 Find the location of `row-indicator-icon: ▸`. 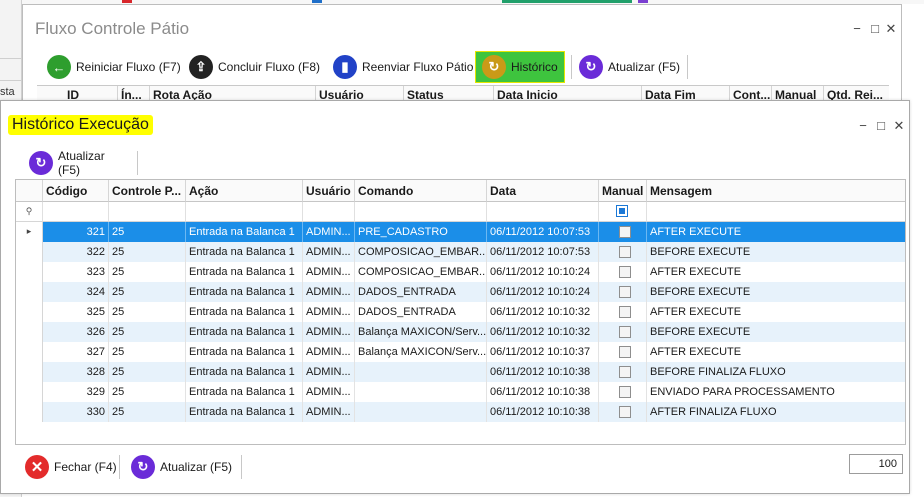

row-indicator-icon: ▸ is located at coordinates (29, 232).